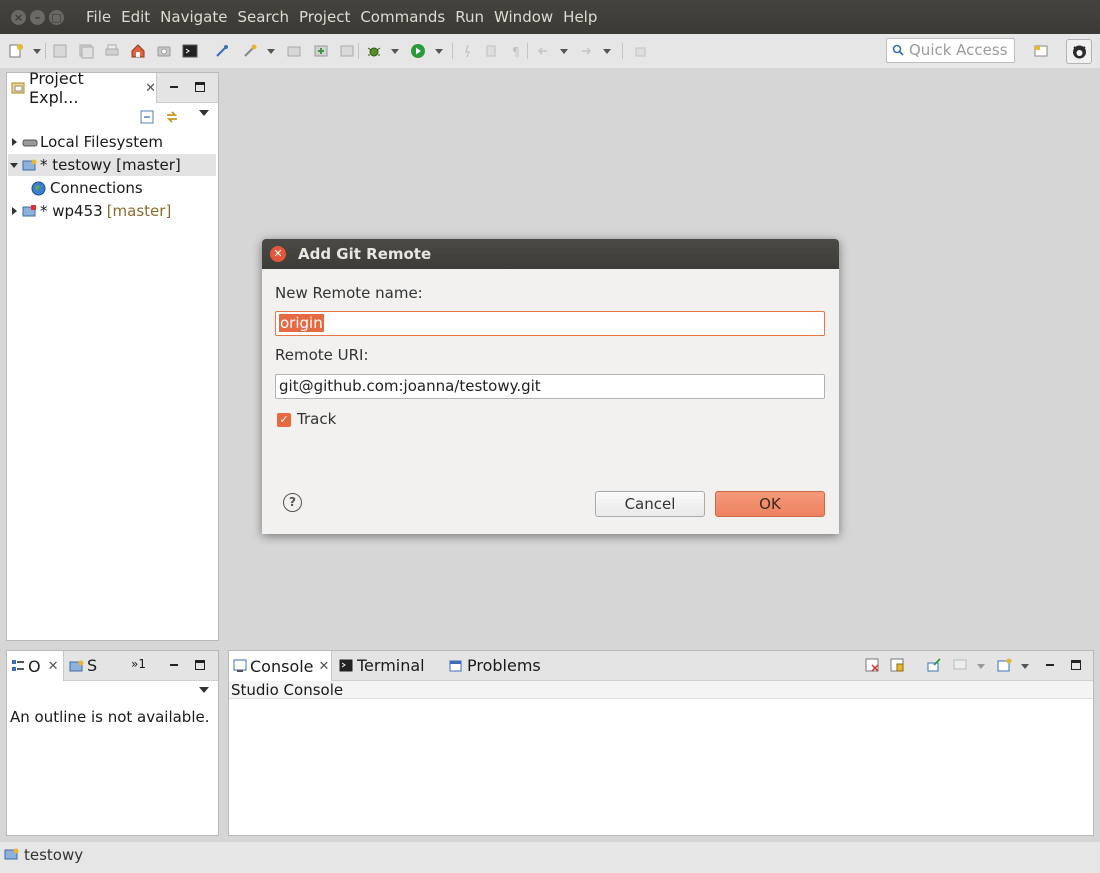 Image resolution: width=1100 pixels, height=873 pixels. Describe the element at coordinates (402, 17) in the screenshot. I see `menu-commands: Commands` at that location.